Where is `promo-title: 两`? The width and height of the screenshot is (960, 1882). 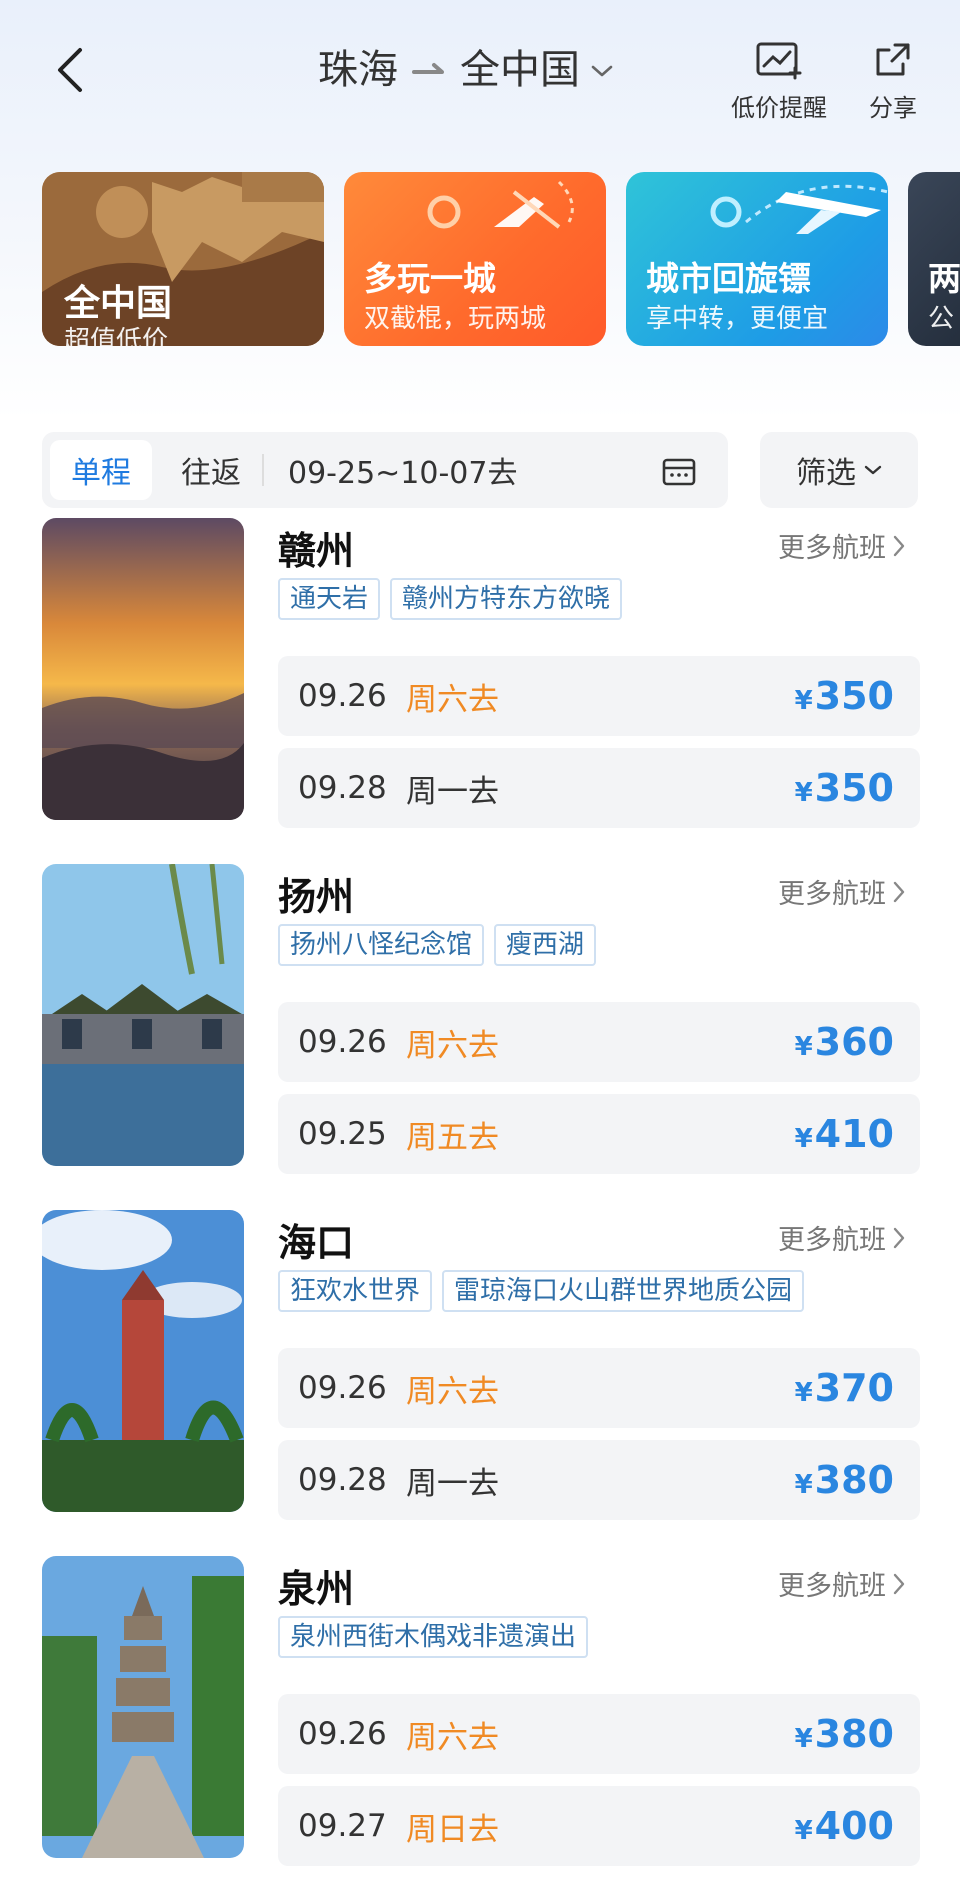
promo-title: 两 is located at coordinates (944, 278).